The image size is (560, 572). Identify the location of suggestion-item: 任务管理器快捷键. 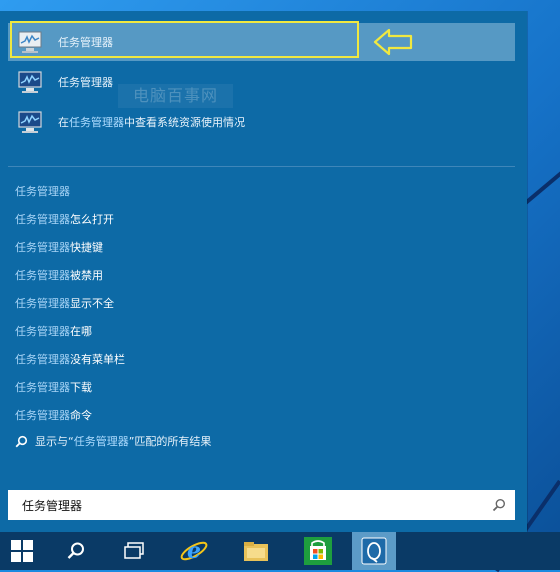
(59, 247).